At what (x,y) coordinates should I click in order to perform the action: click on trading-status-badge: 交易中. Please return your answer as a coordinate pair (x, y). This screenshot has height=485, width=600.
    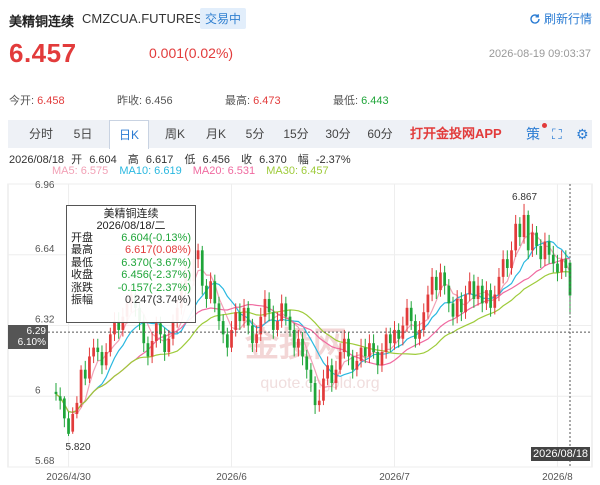
    Looking at the image, I should click on (223, 18).